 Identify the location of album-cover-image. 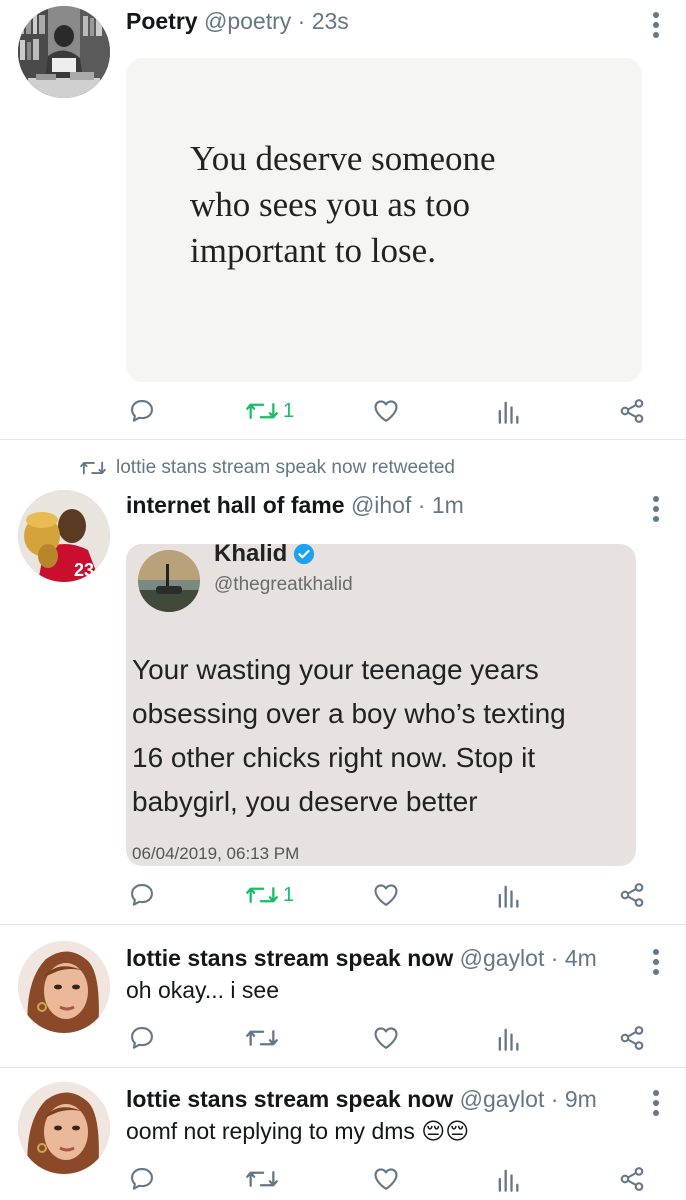
(169, 581).